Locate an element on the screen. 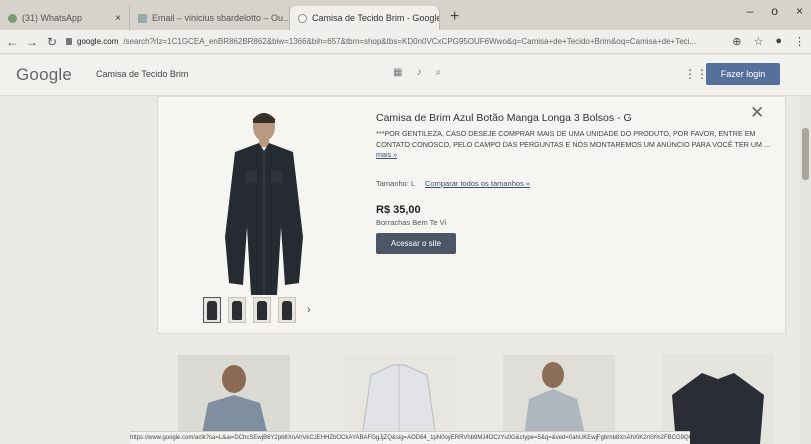 This screenshot has height=444, width=811. toolbar-actions: ⊕ ☆ ● ⋮ is located at coordinates (768, 41).